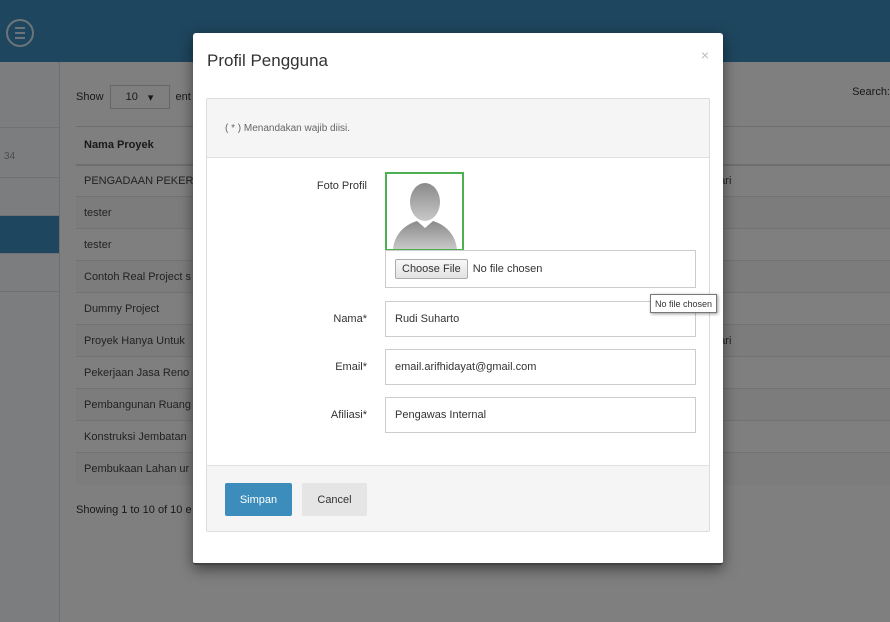 Image resolution: width=890 pixels, height=622 pixels. I want to click on choose-file-button: Choose File, so click(431, 269).